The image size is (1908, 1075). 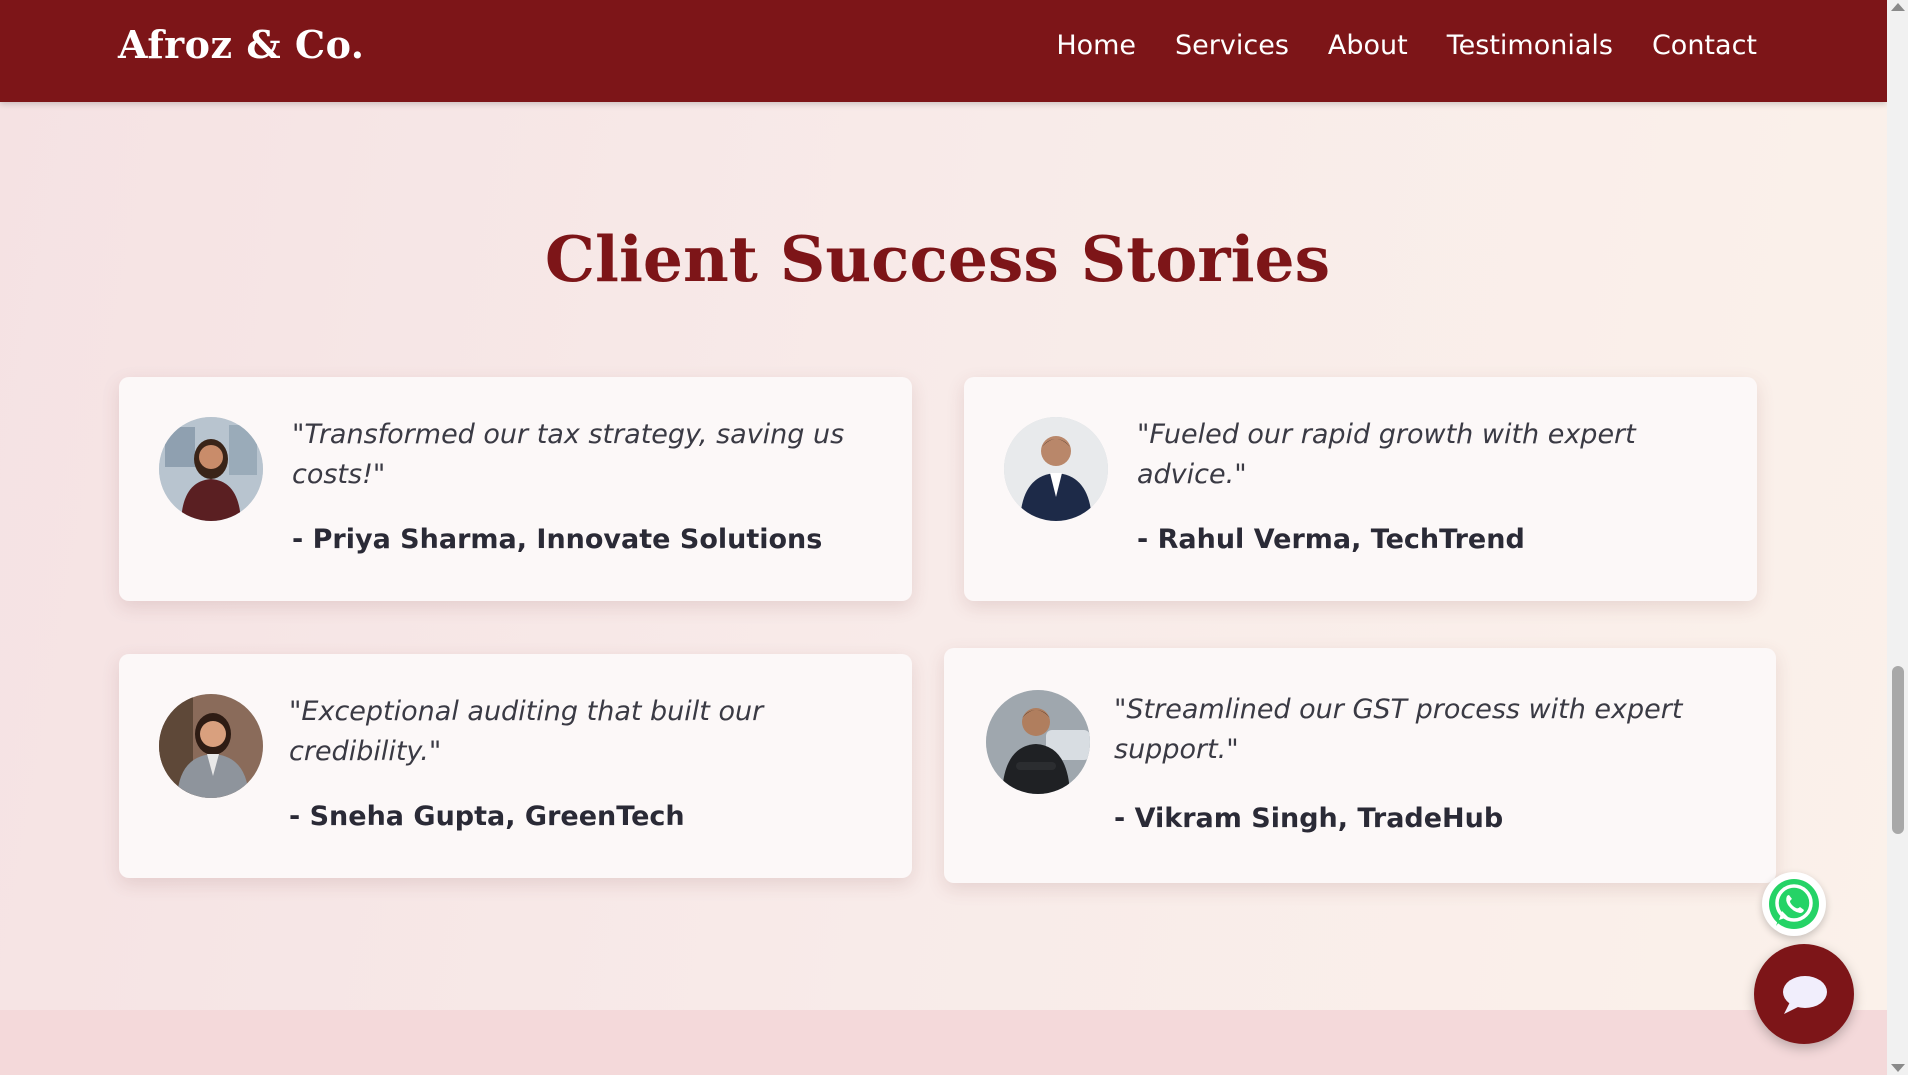 I want to click on chat-button, so click(x=1804, y=994).